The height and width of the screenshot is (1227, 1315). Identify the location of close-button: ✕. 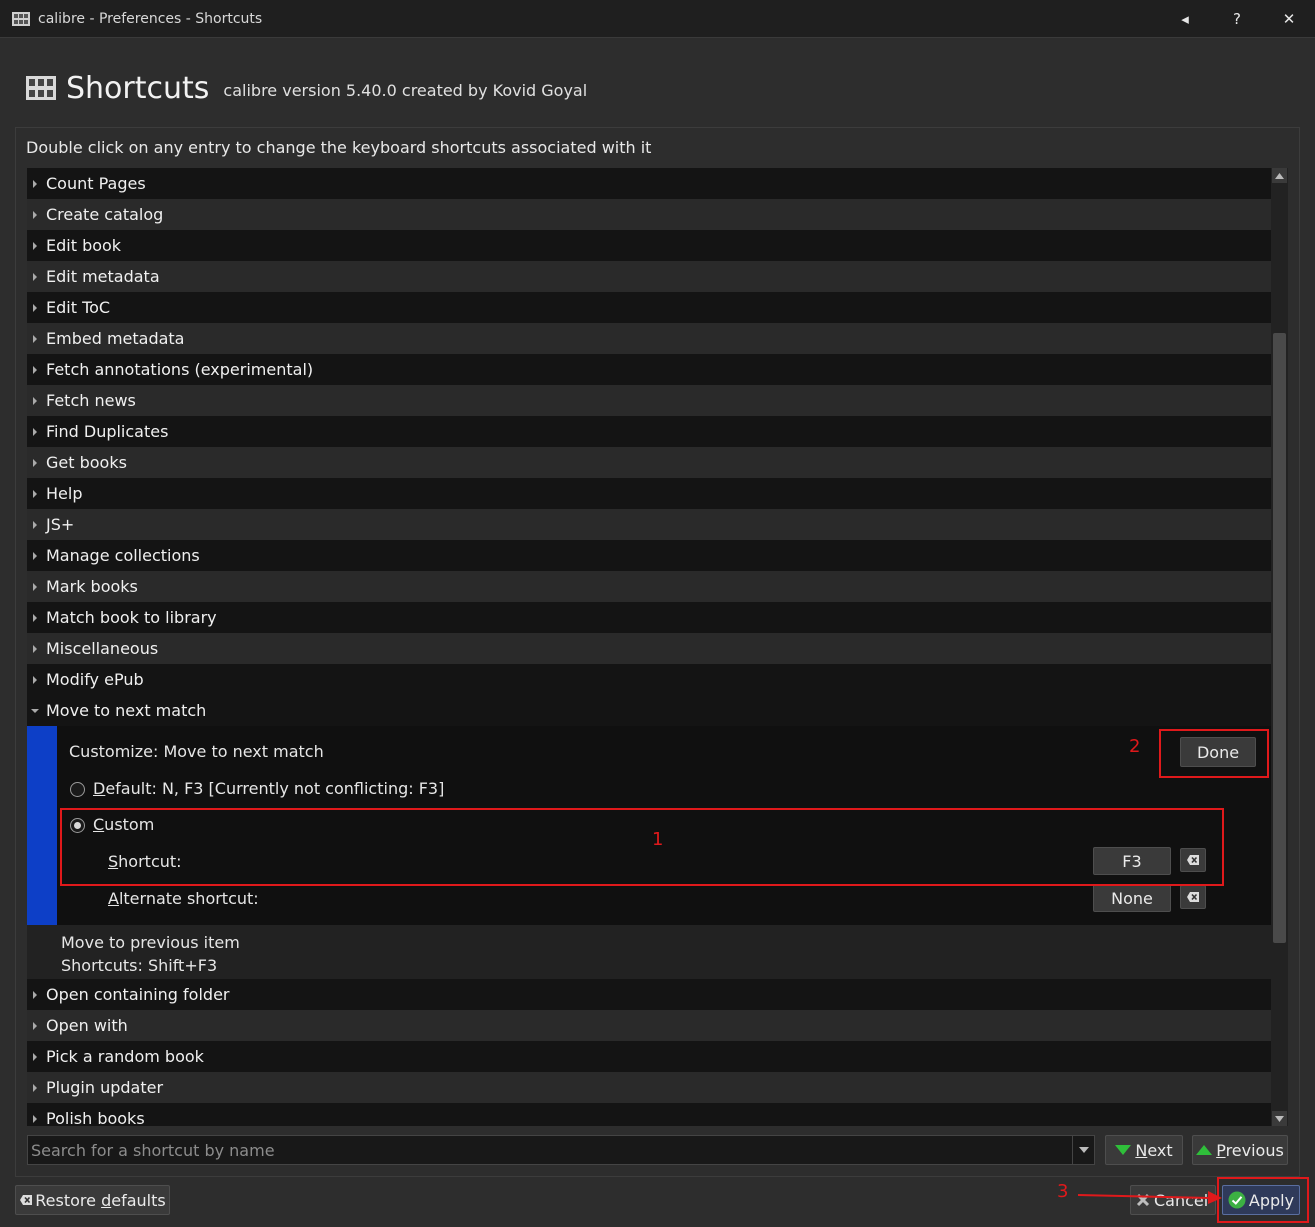
(1289, 19).